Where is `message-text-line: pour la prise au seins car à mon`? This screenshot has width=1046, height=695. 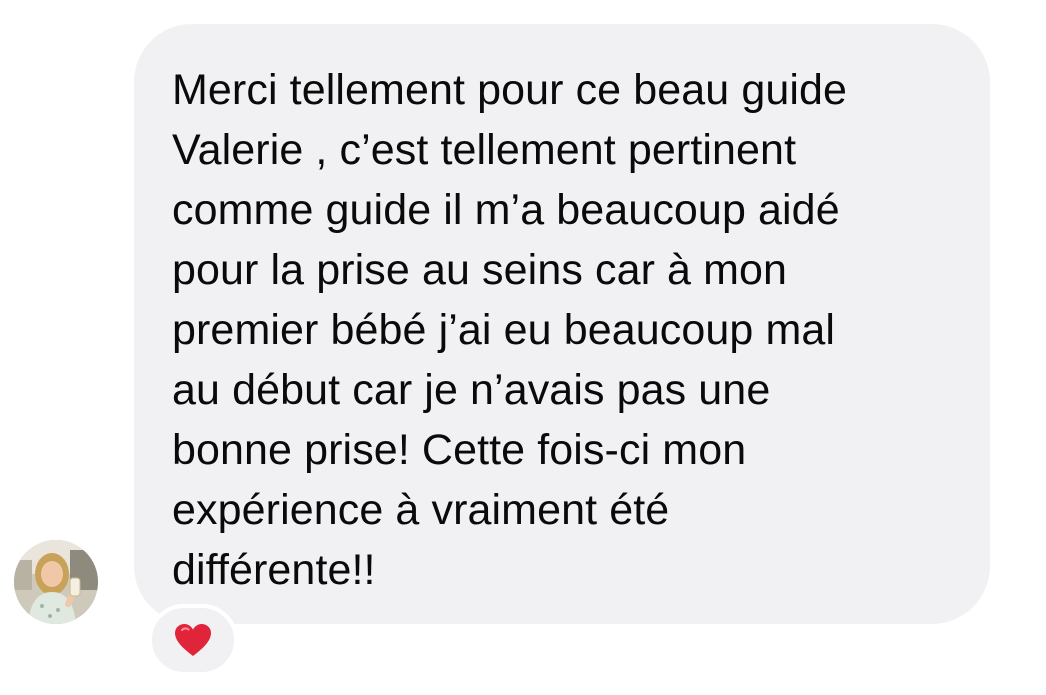
message-text-line: pour la prise au seins car à mon is located at coordinates (480, 270).